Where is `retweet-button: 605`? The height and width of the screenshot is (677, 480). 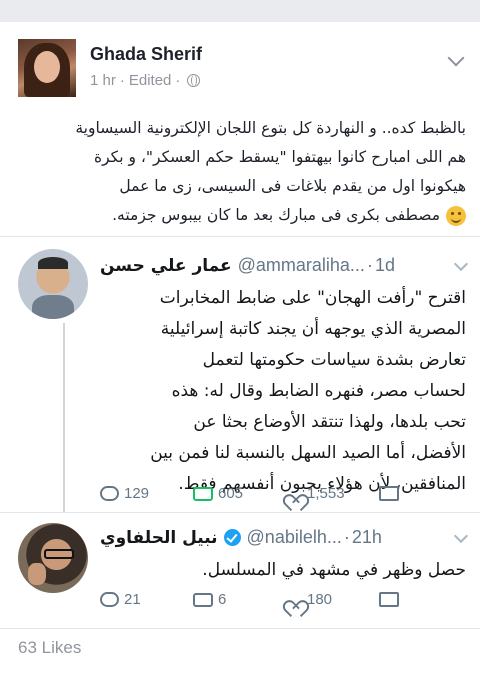
retweet-button: 605 is located at coordinates (239, 493).